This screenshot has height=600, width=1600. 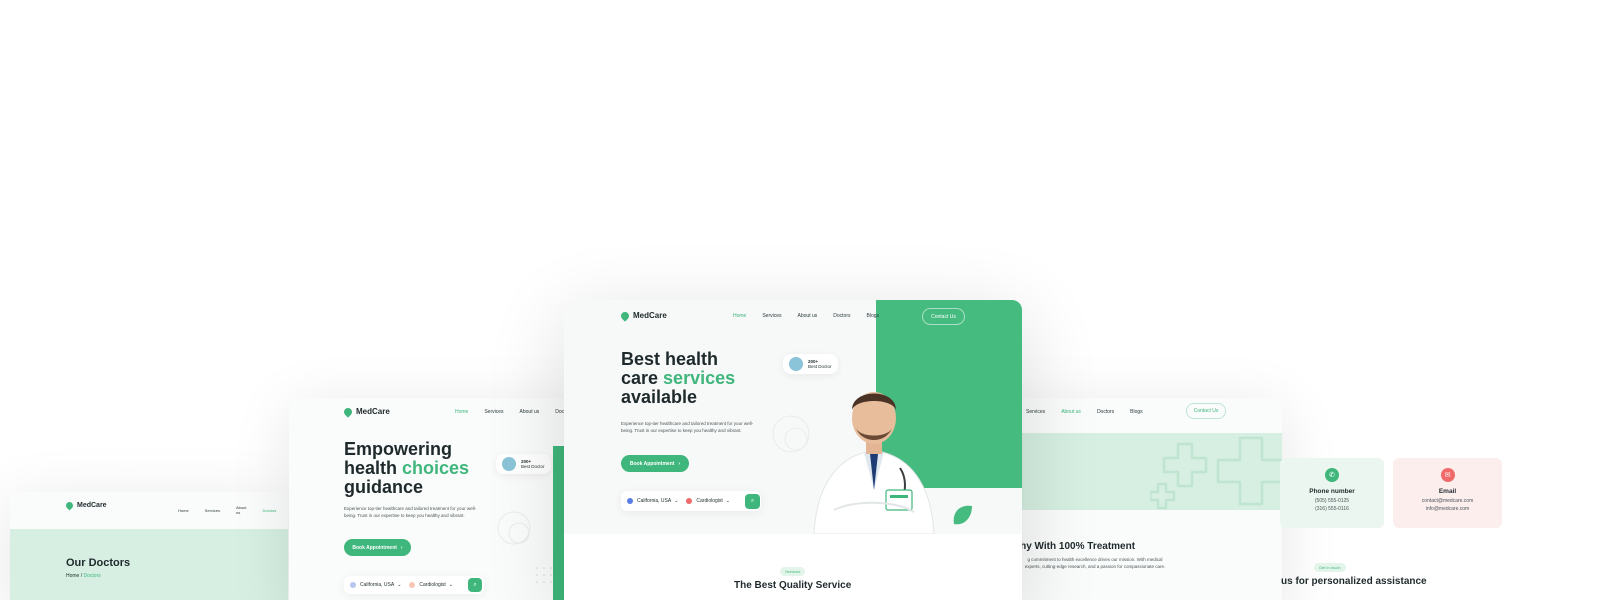 What do you see at coordinates (1216, 473) in the screenshot?
I see `medical-cross-pattern` at bounding box center [1216, 473].